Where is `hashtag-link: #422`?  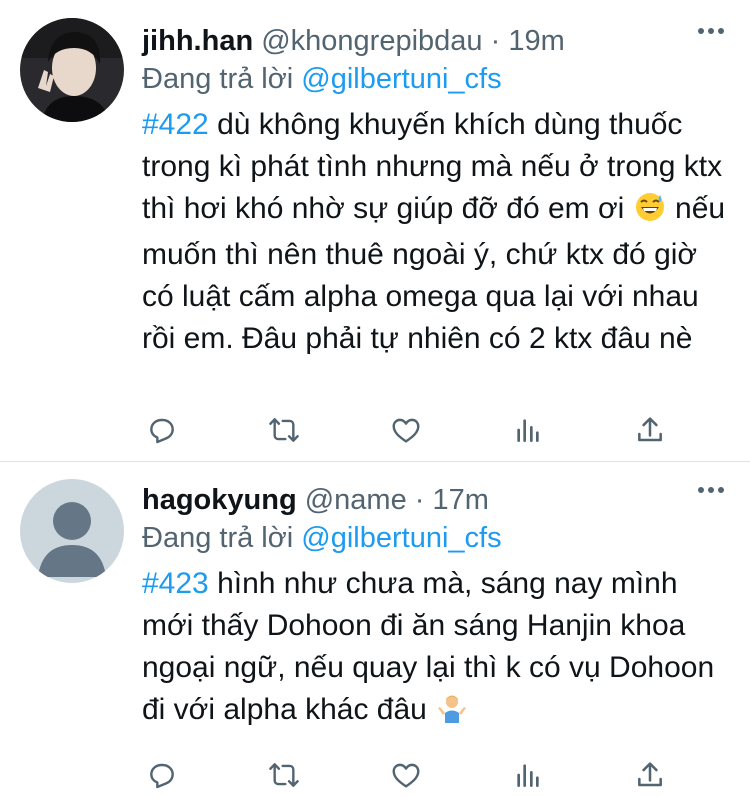 hashtag-link: #422 is located at coordinates (175, 124).